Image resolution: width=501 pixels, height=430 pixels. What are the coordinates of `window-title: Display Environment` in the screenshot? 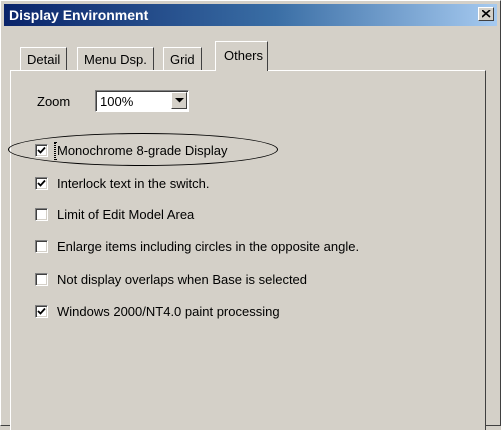 It's located at (79, 15).